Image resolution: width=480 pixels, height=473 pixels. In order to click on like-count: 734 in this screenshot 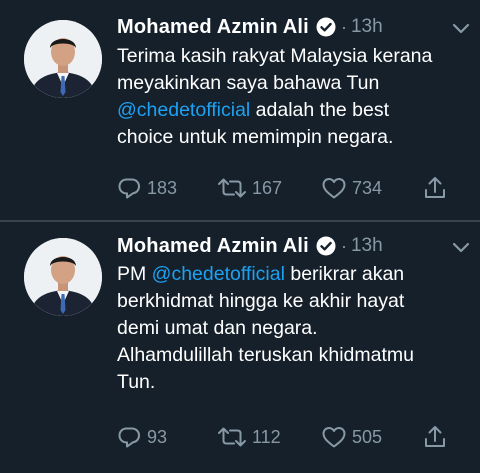, I will do `click(367, 187)`.